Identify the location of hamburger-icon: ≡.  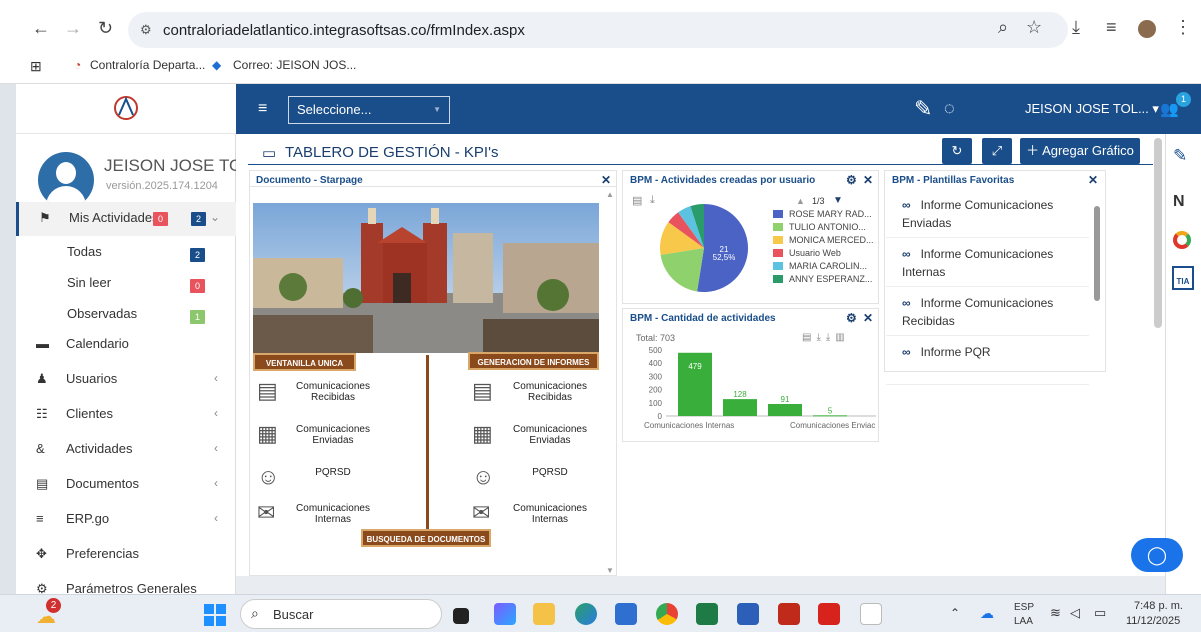
(262, 109).